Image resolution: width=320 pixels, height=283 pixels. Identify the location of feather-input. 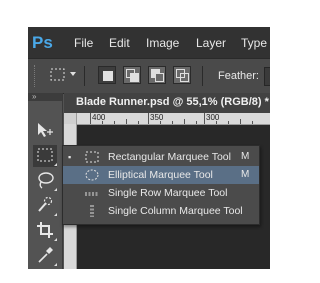
(267, 76).